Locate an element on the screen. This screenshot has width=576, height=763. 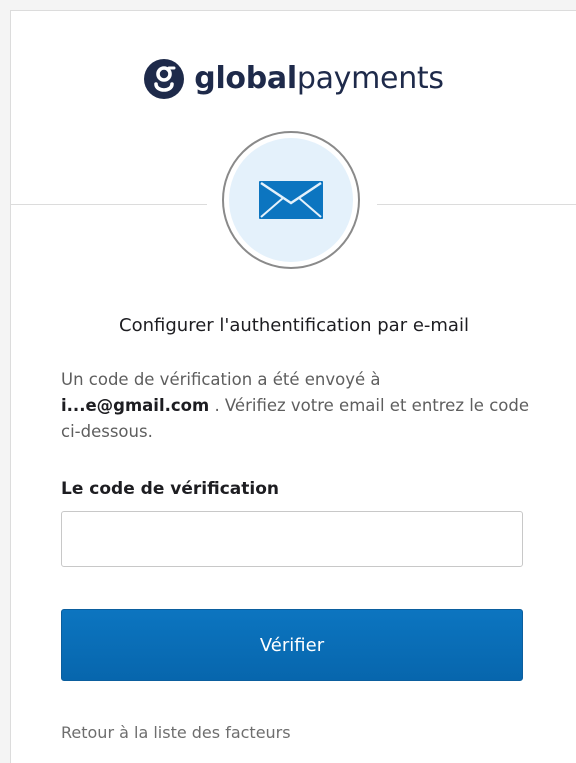
page-title: Configurer l'authentification par e-mail is located at coordinates (294, 325).